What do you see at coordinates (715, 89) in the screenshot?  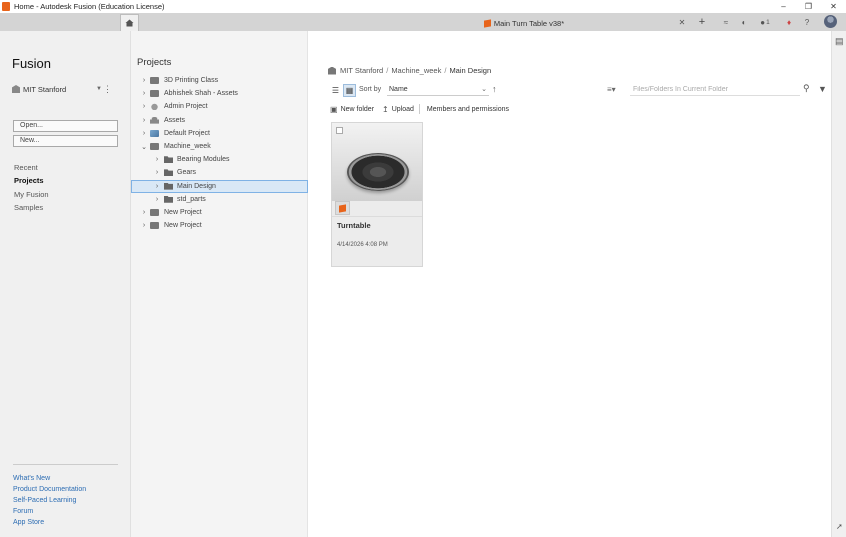 I see `search-input` at bounding box center [715, 89].